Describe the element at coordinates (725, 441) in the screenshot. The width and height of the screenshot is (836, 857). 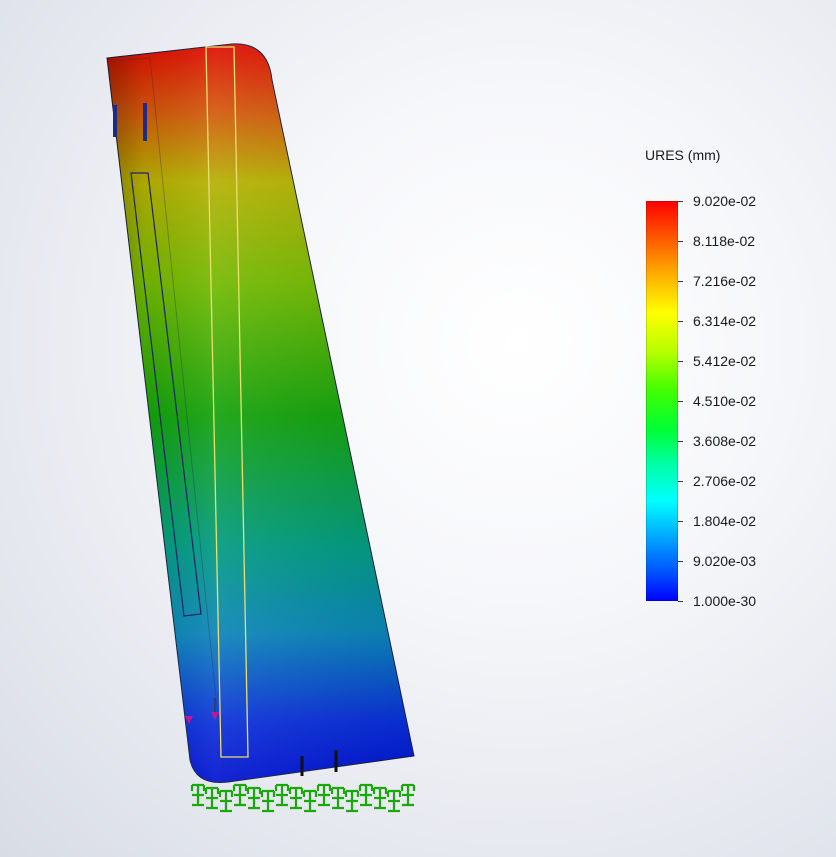
I see `legend-tick-label: 3.608e-02` at that location.